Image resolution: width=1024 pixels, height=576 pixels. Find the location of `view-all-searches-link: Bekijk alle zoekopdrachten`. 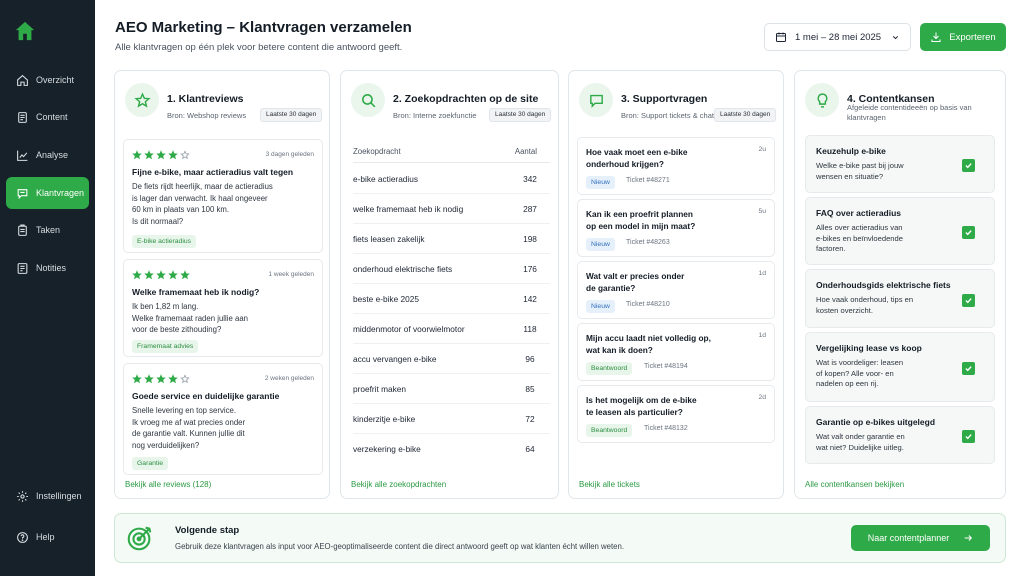

view-all-searches-link: Bekijk alle zoekopdrachten is located at coordinates (398, 484).